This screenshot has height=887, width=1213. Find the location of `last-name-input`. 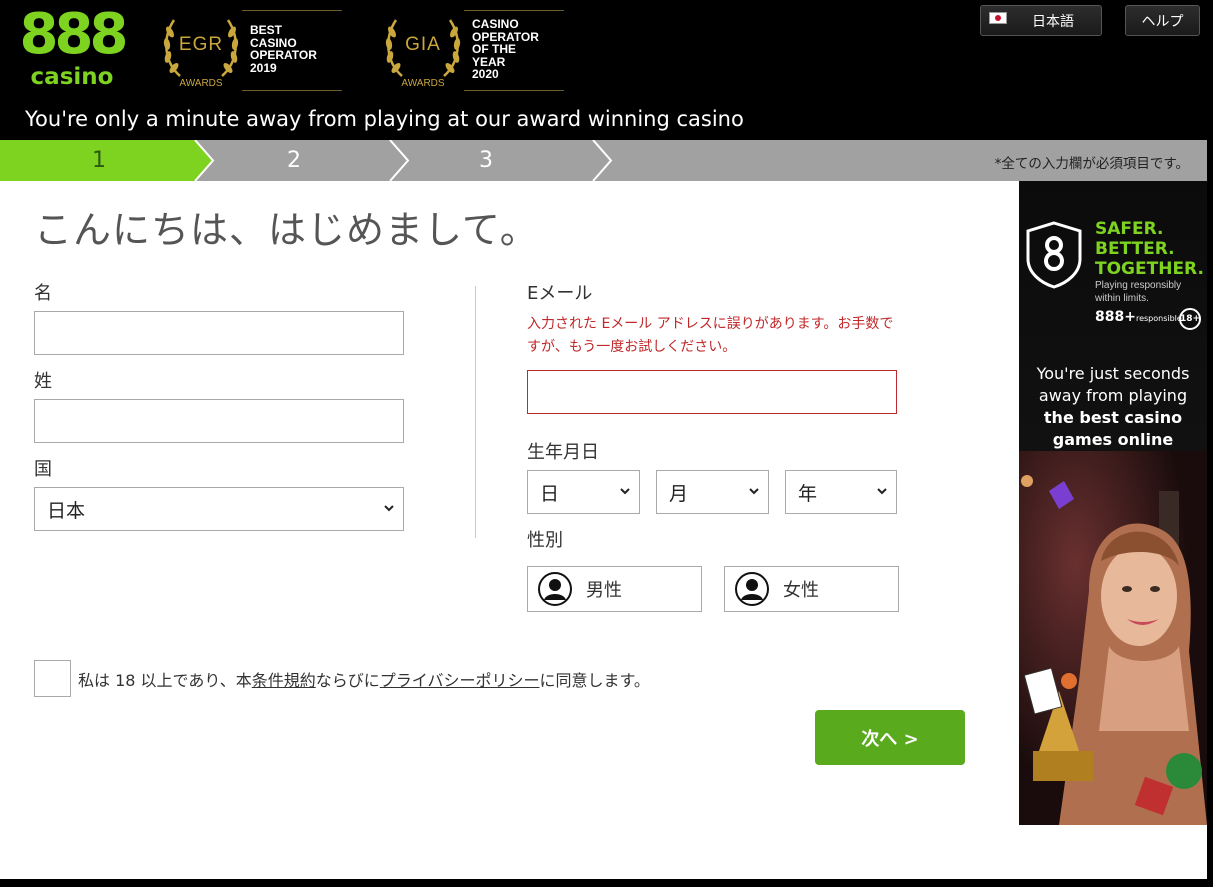

last-name-input is located at coordinates (219, 421).